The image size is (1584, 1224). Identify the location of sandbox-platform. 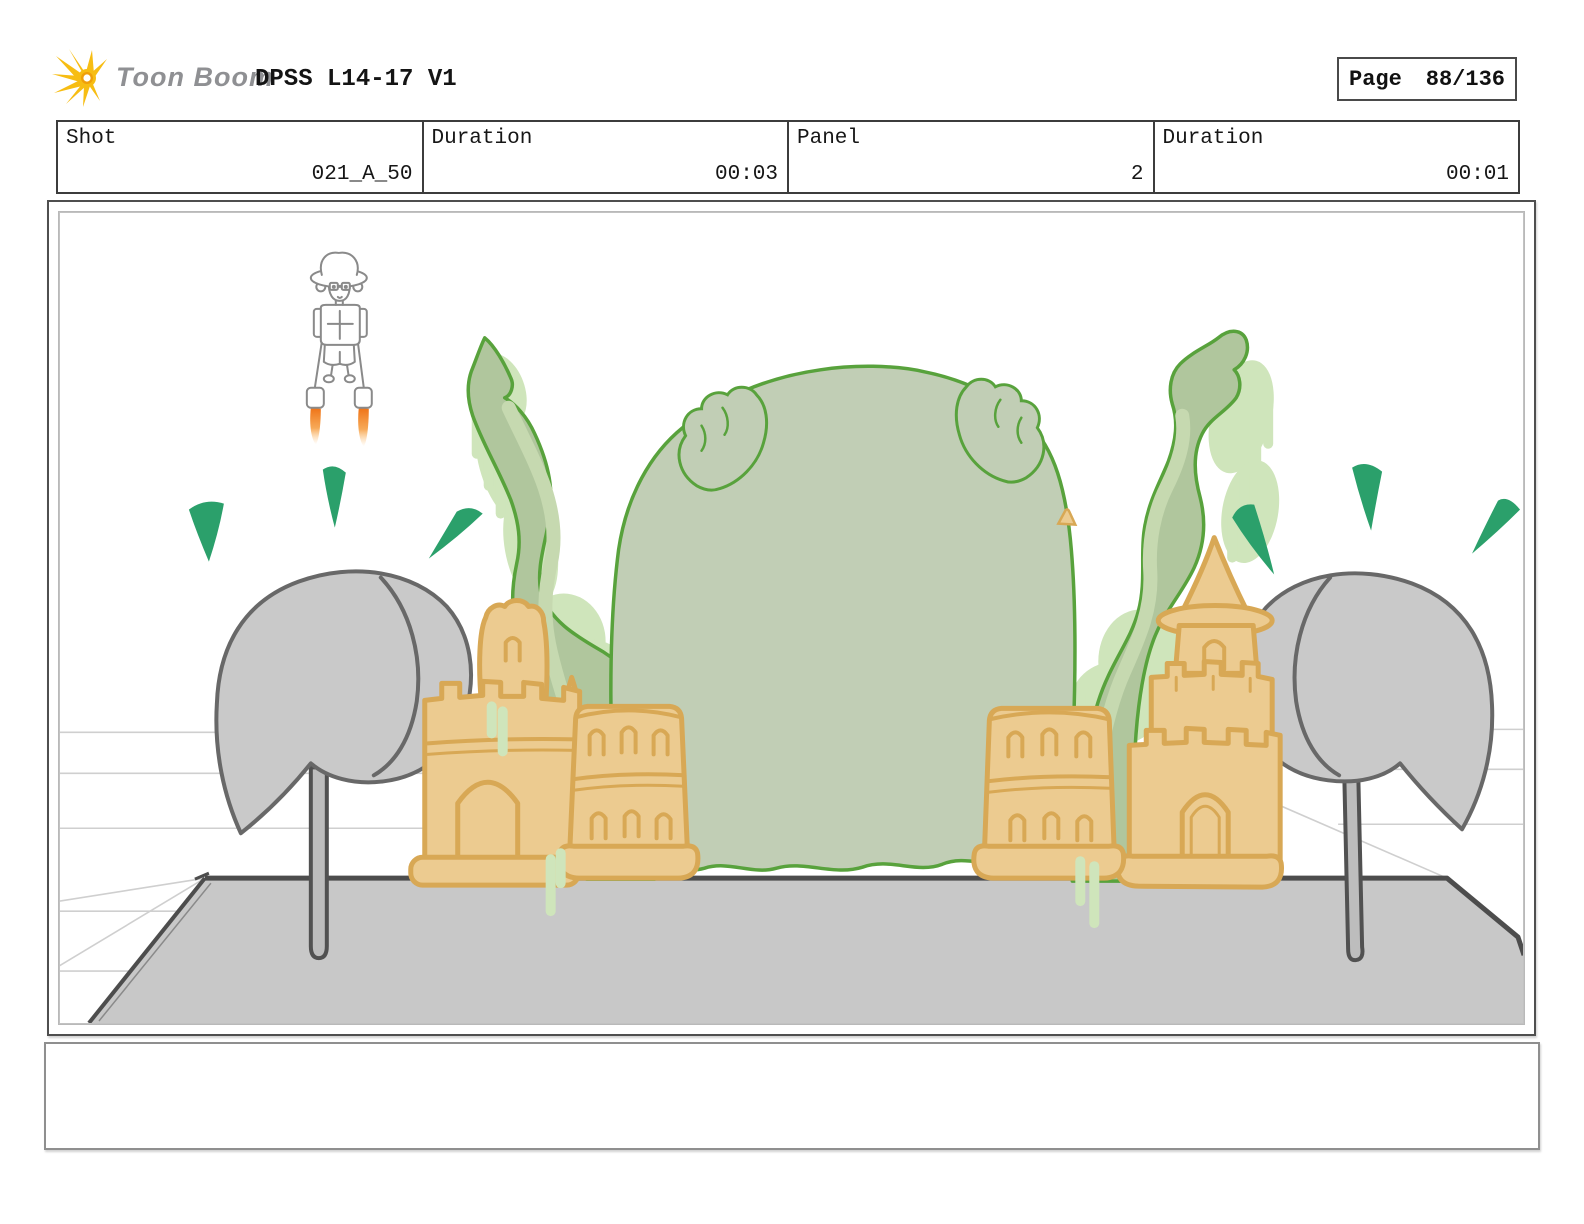
(805, 947).